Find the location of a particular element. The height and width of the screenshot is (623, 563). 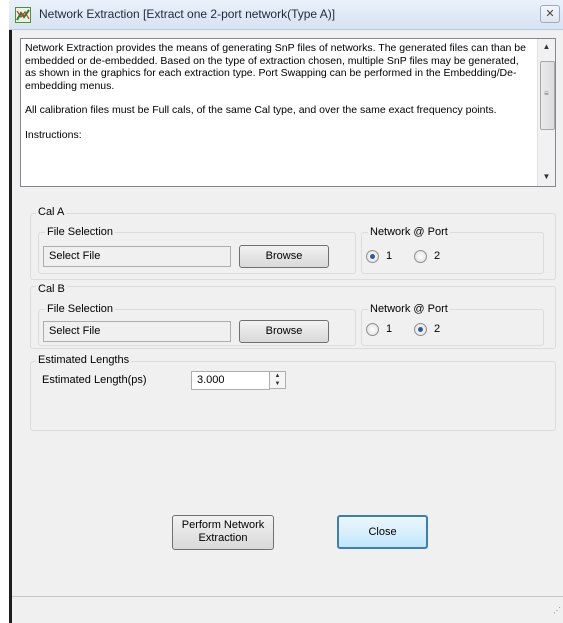

resize-grip-icon: ⋰ is located at coordinates (557, 610).